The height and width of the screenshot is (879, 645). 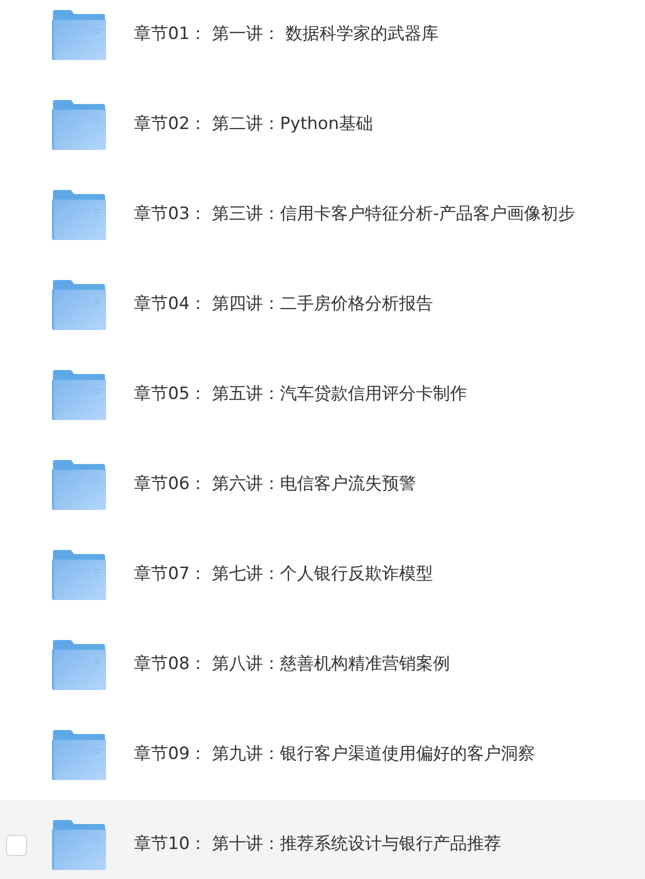 What do you see at coordinates (275, 485) in the screenshot?
I see `folder-name: 章节06： 第六讲：电信客户流失预警` at bounding box center [275, 485].